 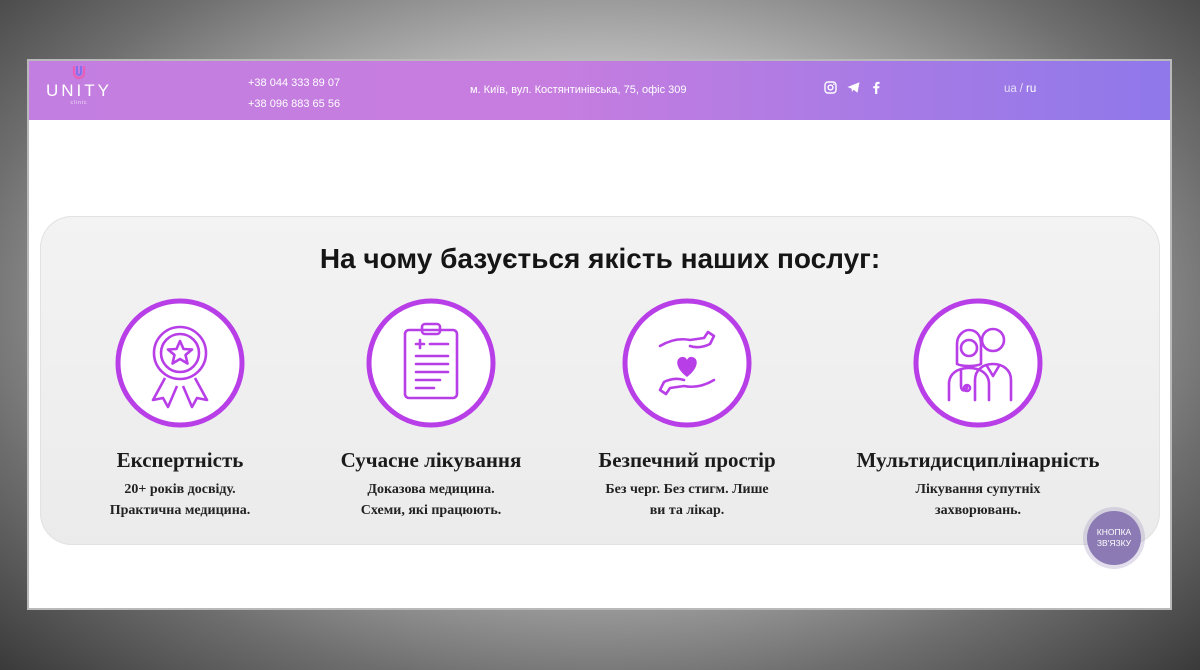 I want to click on instagram-icon, so click(x=830, y=88).